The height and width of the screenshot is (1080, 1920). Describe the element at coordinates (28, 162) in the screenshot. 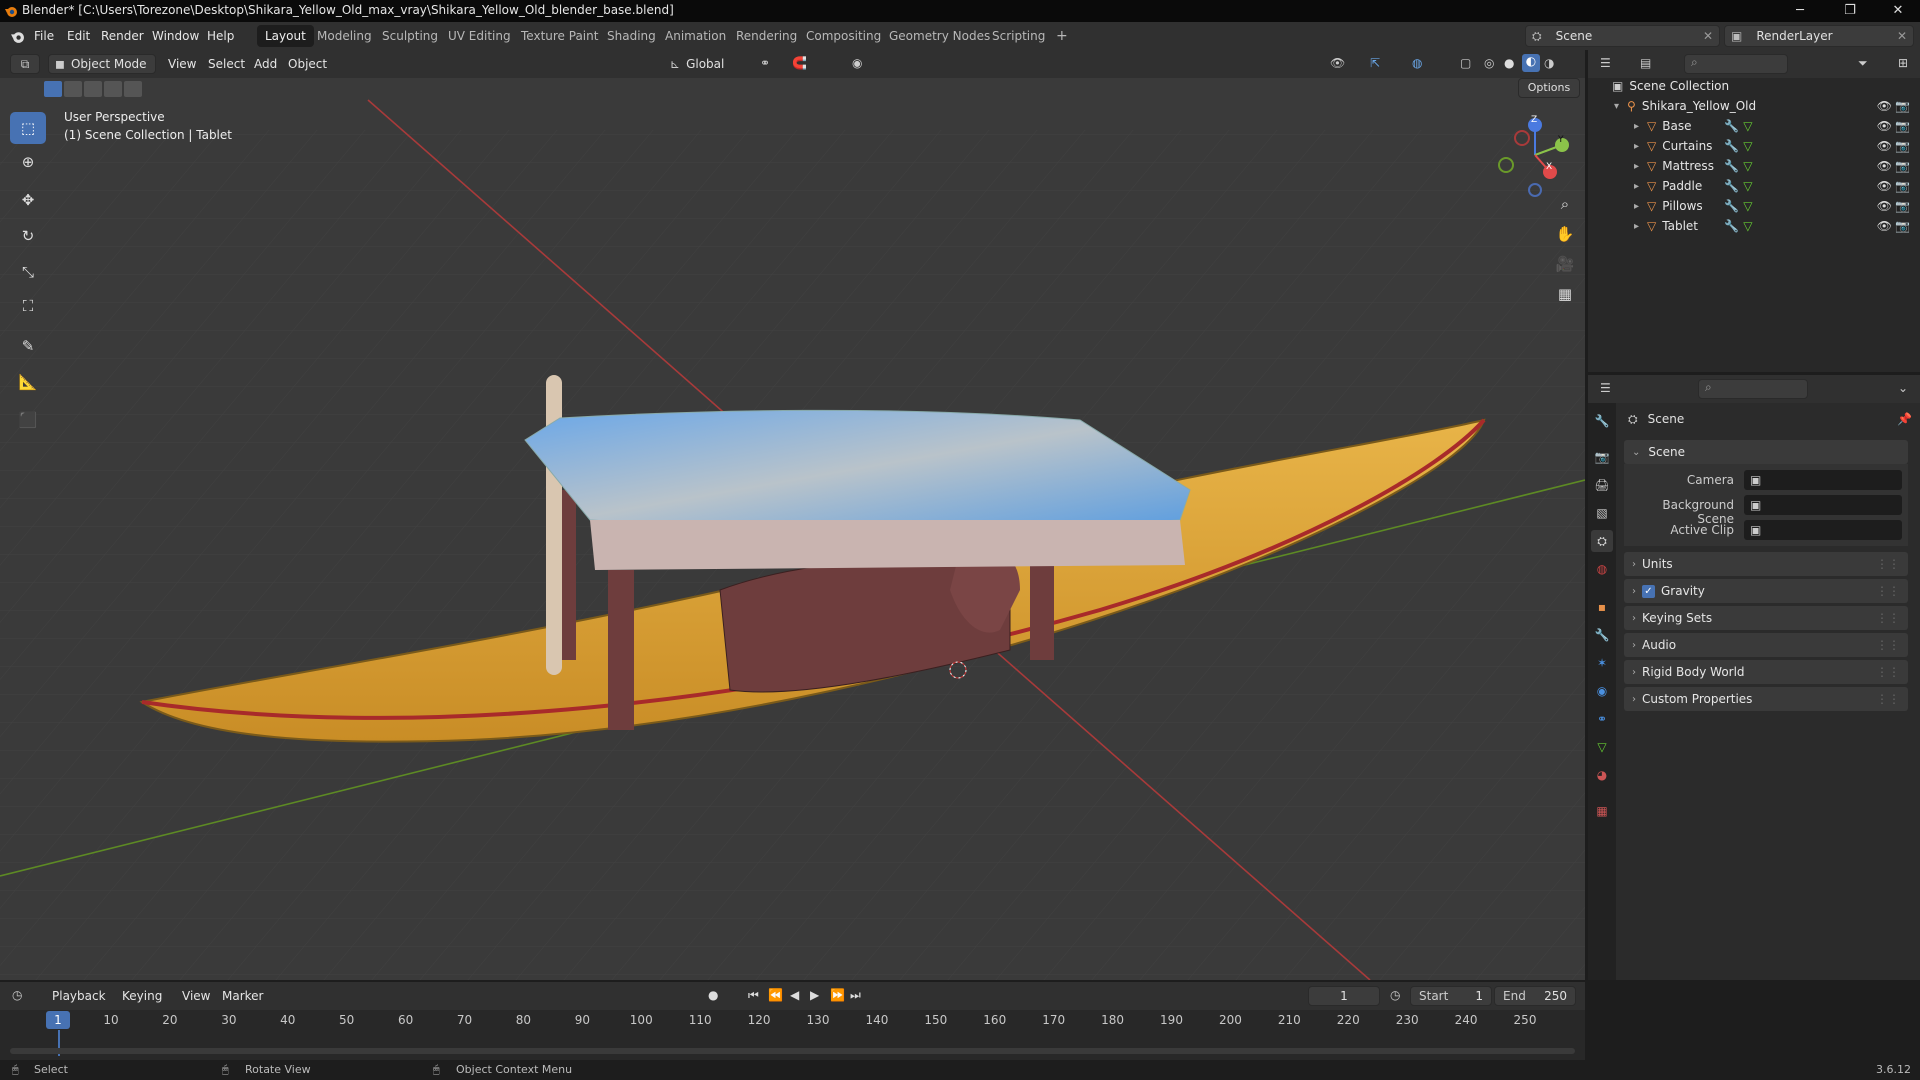

I see `cursor-tool: ⊕` at that location.